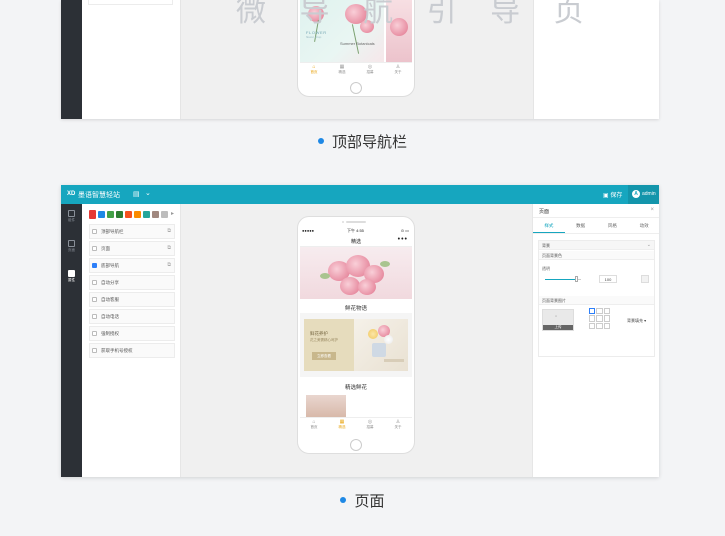 This screenshot has width=725, height=536. Describe the element at coordinates (355, 309) in the screenshot. I see `section-title: 鲜花物语` at that location.